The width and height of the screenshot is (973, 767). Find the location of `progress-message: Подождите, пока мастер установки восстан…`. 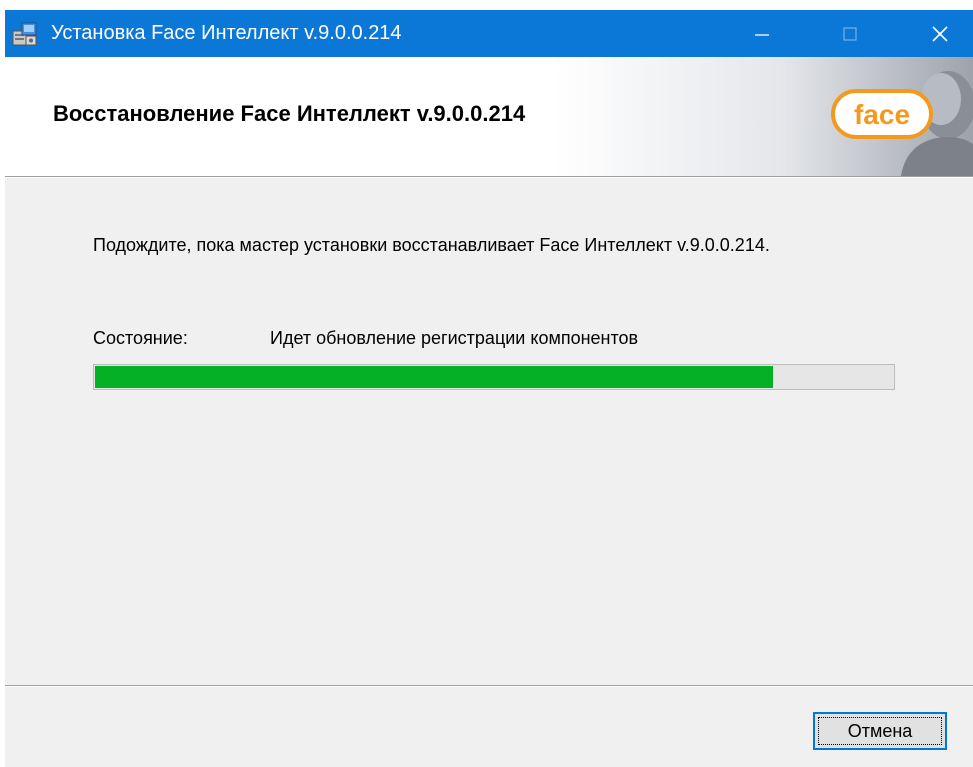

progress-message: Подождите, пока мастер установки восстан… is located at coordinates (431, 245).